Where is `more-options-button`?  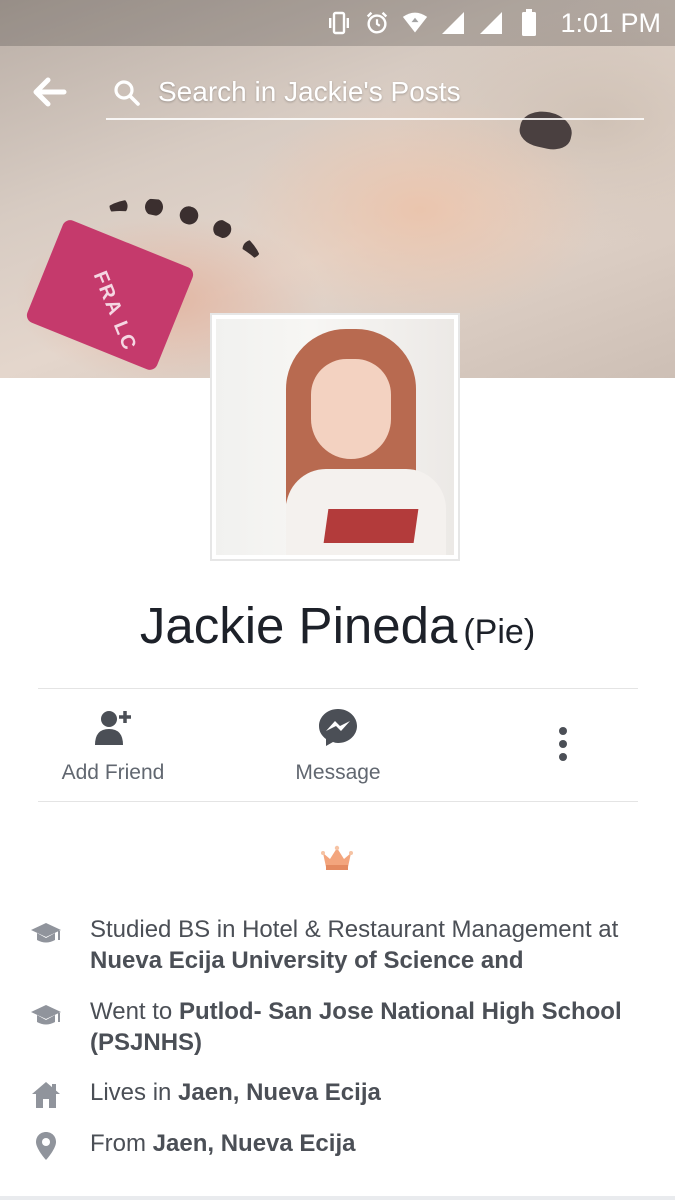
more-options-button is located at coordinates (564, 744).